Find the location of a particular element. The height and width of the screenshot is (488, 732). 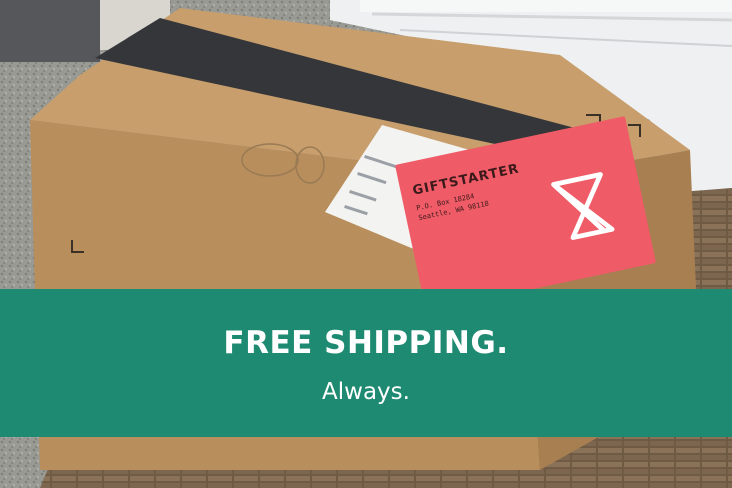

banner-headline: FREE SHIPPING. is located at coordinates (366, 343).